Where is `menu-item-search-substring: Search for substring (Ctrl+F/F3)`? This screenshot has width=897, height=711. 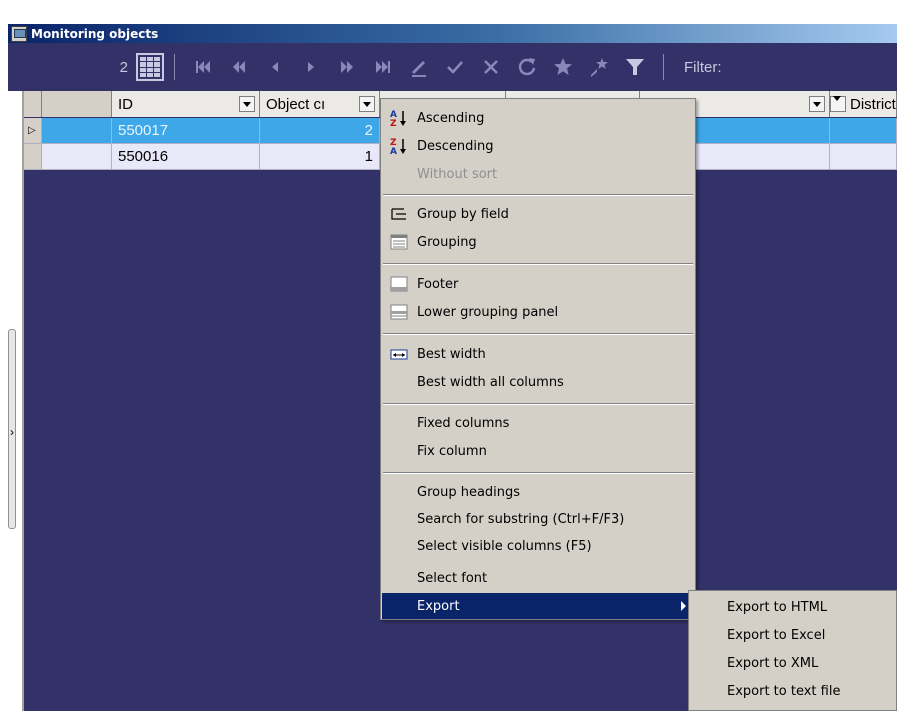
menu-item-search-substring: Search for substring (Ctrl+F/F3) is located at coordinates (538, 519).